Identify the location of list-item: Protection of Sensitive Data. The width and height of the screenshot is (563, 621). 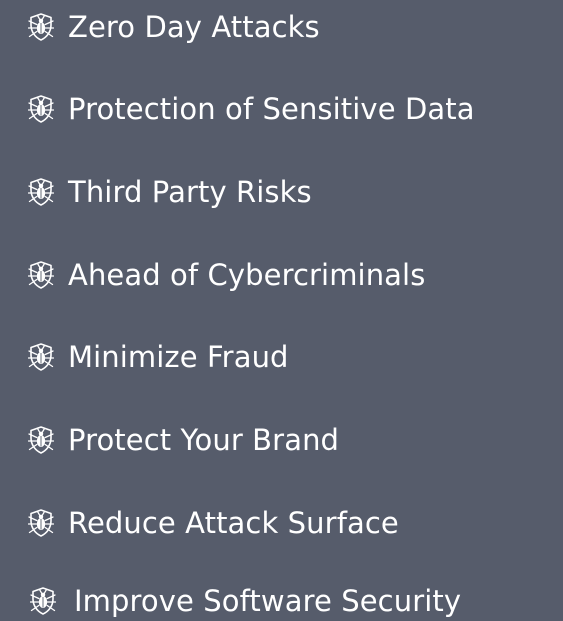
(251, 109).